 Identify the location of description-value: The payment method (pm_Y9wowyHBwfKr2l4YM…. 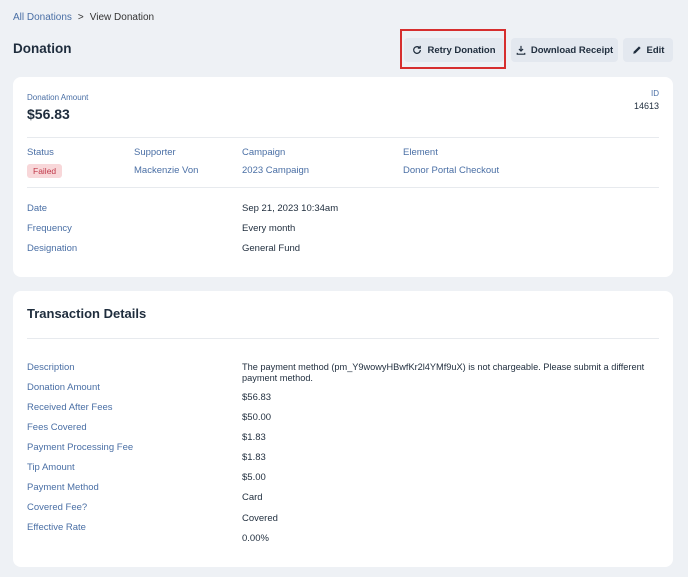
(443, 372).